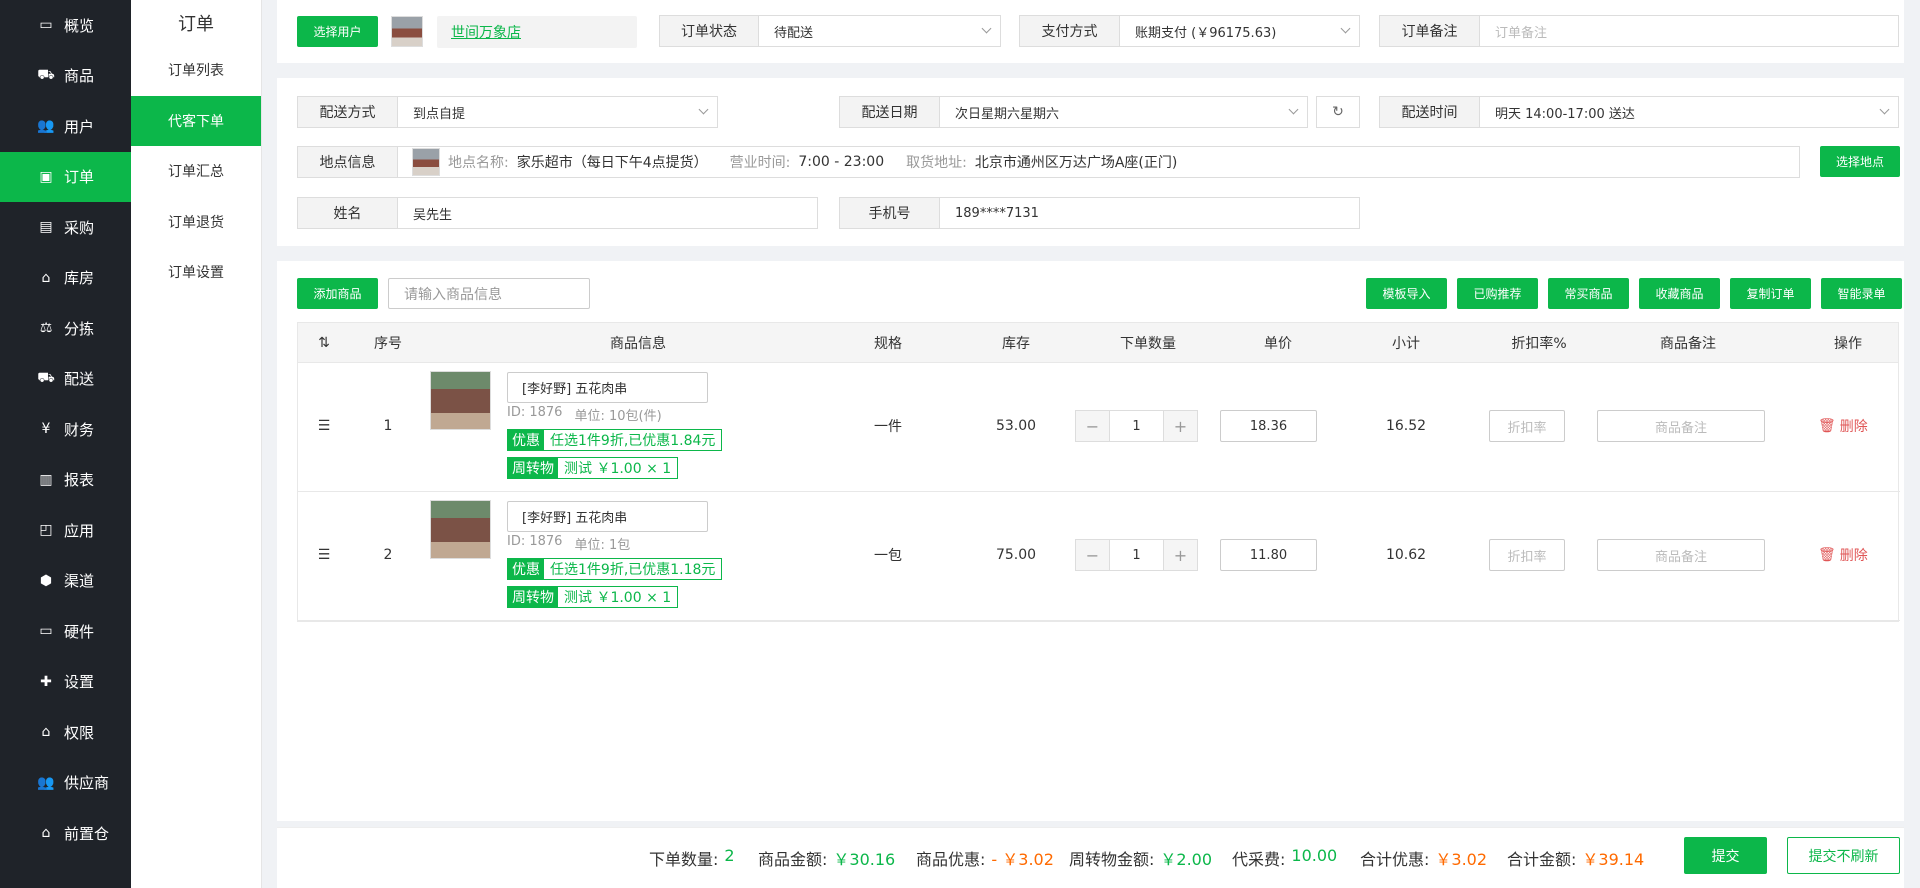 The height and width of the screenshot is (888, 1920). Describe the element at coordinates (1843, 855) in the screenshot. I see `submit-no-refresh-button: 提交不刷新` at that location.